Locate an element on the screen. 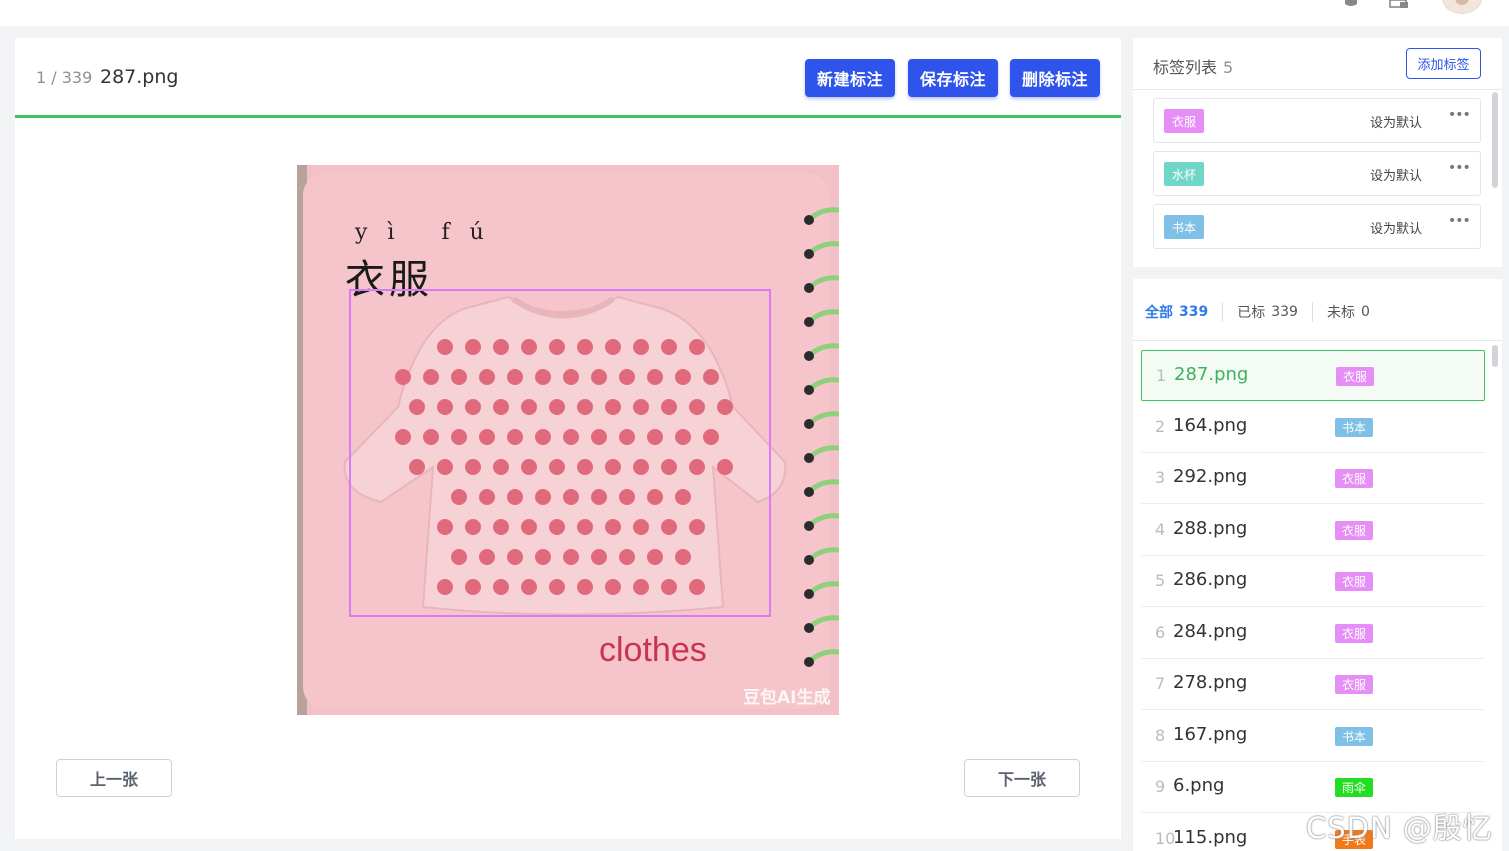  file-name: 288.png is located at coordinates (1210, 528).